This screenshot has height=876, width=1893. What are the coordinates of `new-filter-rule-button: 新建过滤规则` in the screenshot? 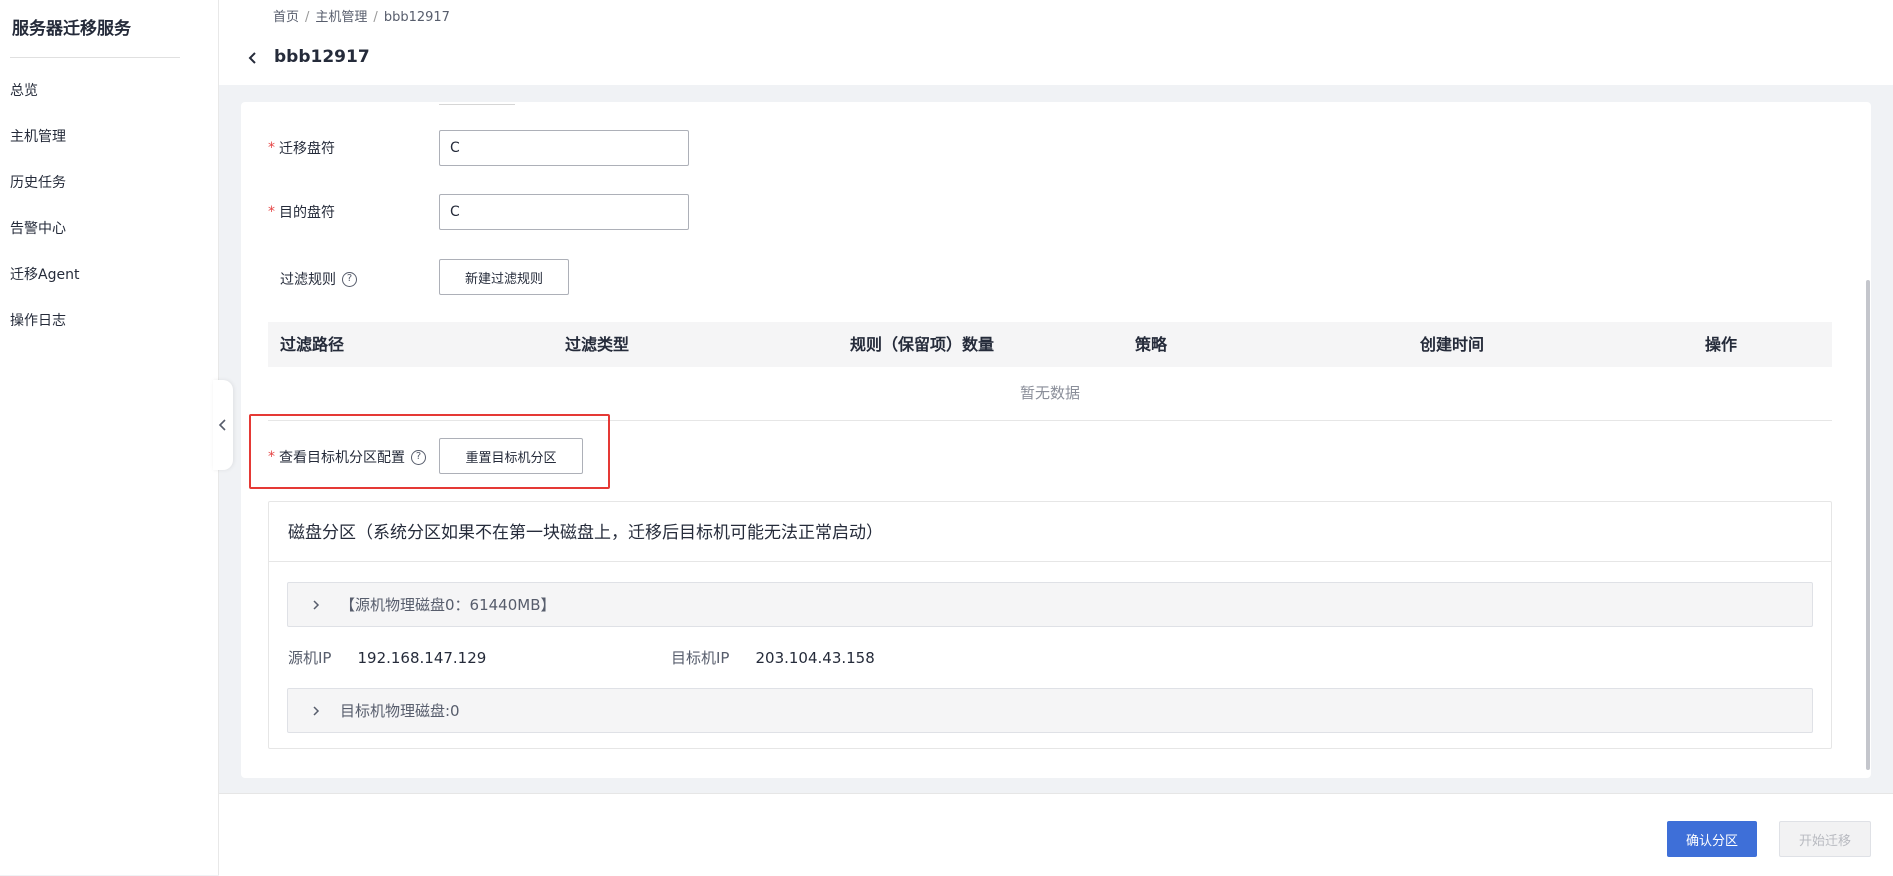 It's located at (504, 277).